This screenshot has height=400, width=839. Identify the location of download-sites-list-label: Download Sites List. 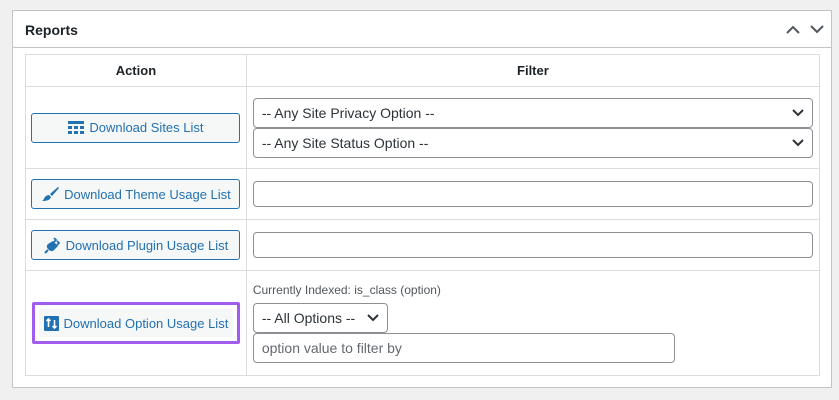
(146, 127).